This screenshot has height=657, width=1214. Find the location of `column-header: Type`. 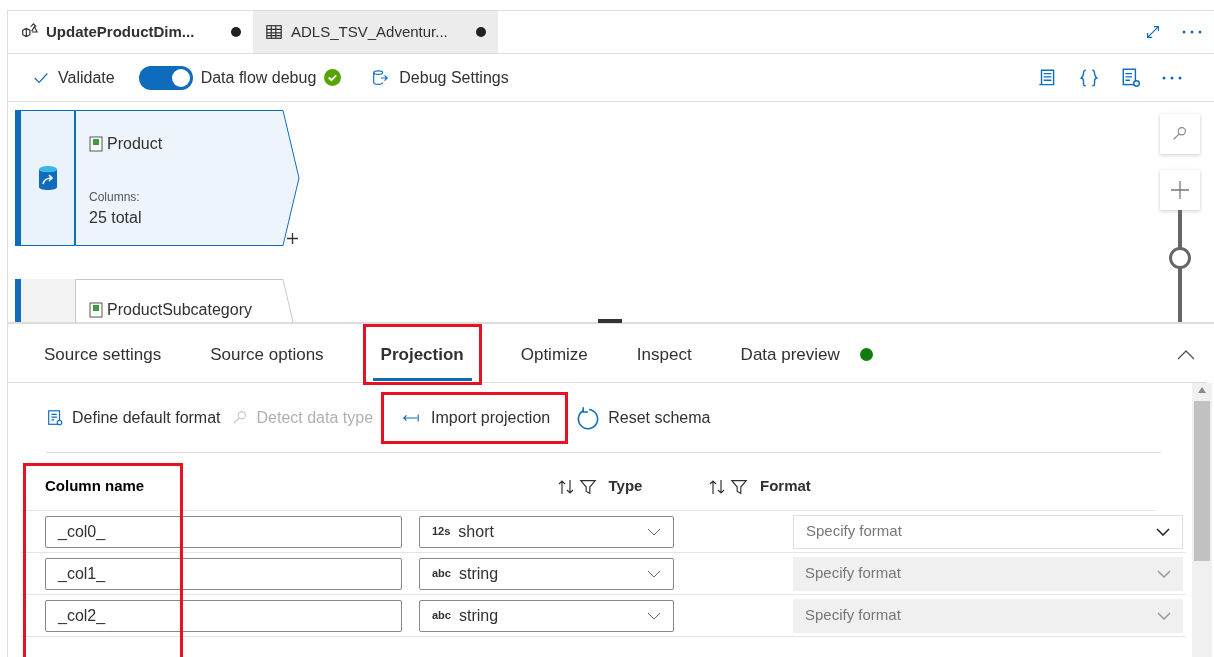

column-header: Type is located at coordinates (625, 486).